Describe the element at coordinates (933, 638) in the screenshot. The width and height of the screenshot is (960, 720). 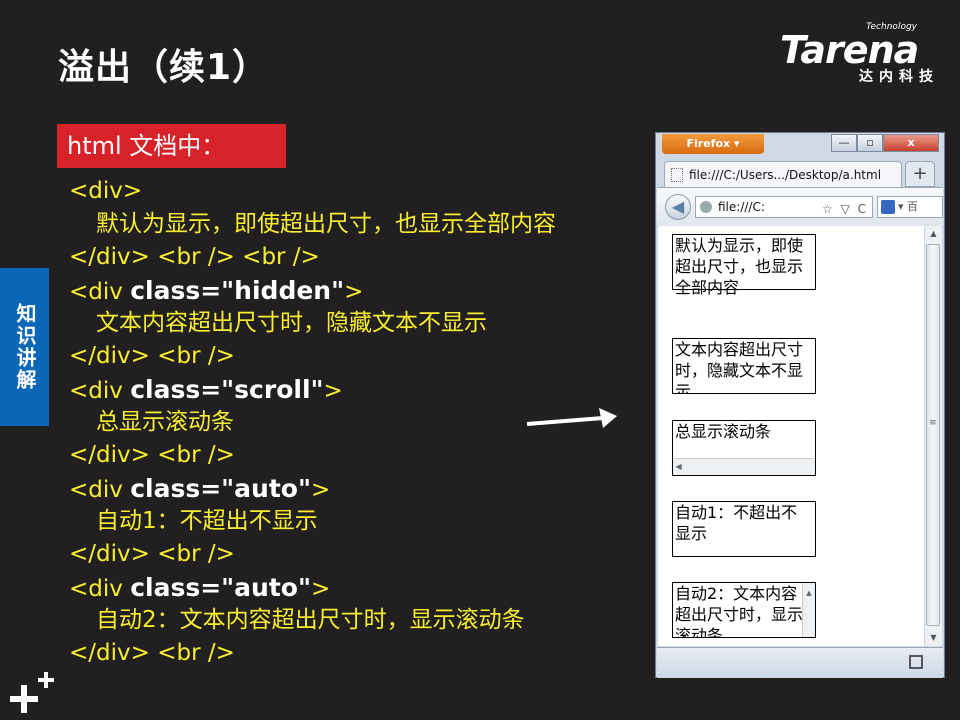
I see `scroll-down-icon: ▼` at that location.